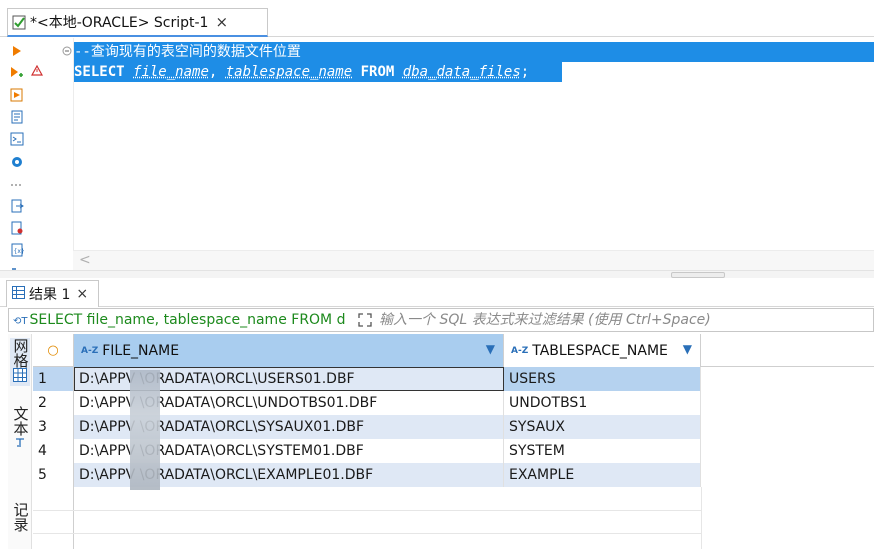 This screenshot has height=549, width=874. What do you see at coordinates (51, 158) in the screenshot?
I see `editor-gutter` at bounding box center [51, 158].